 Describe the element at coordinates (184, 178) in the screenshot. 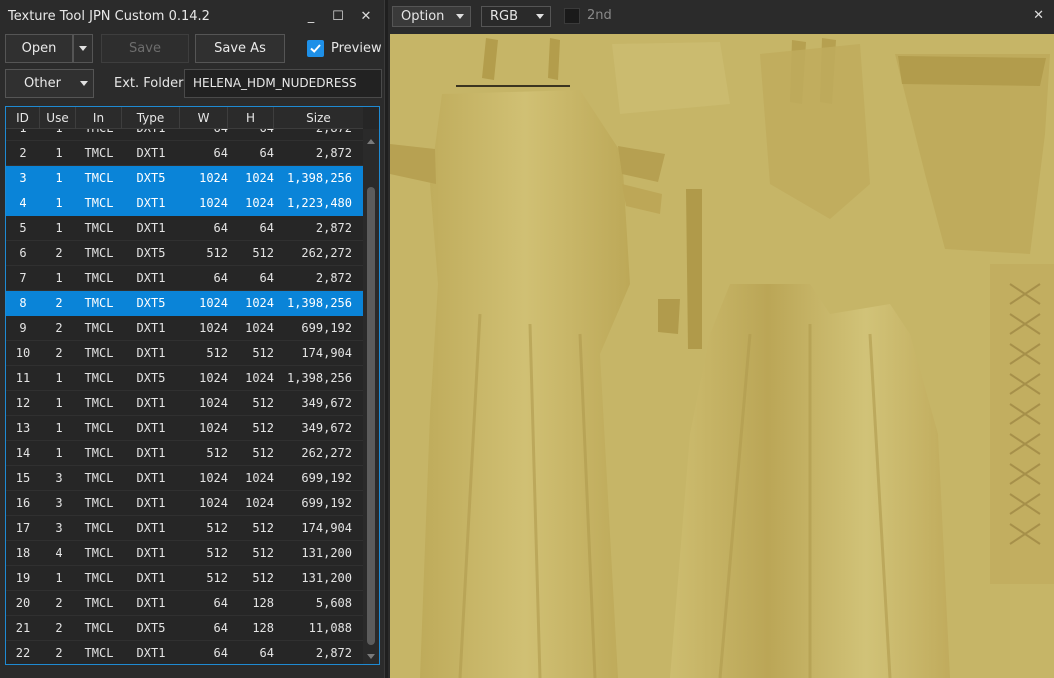

I see `table-row: 3 1 TMCL DXT5 1024 1024 1,398,256` at that location.